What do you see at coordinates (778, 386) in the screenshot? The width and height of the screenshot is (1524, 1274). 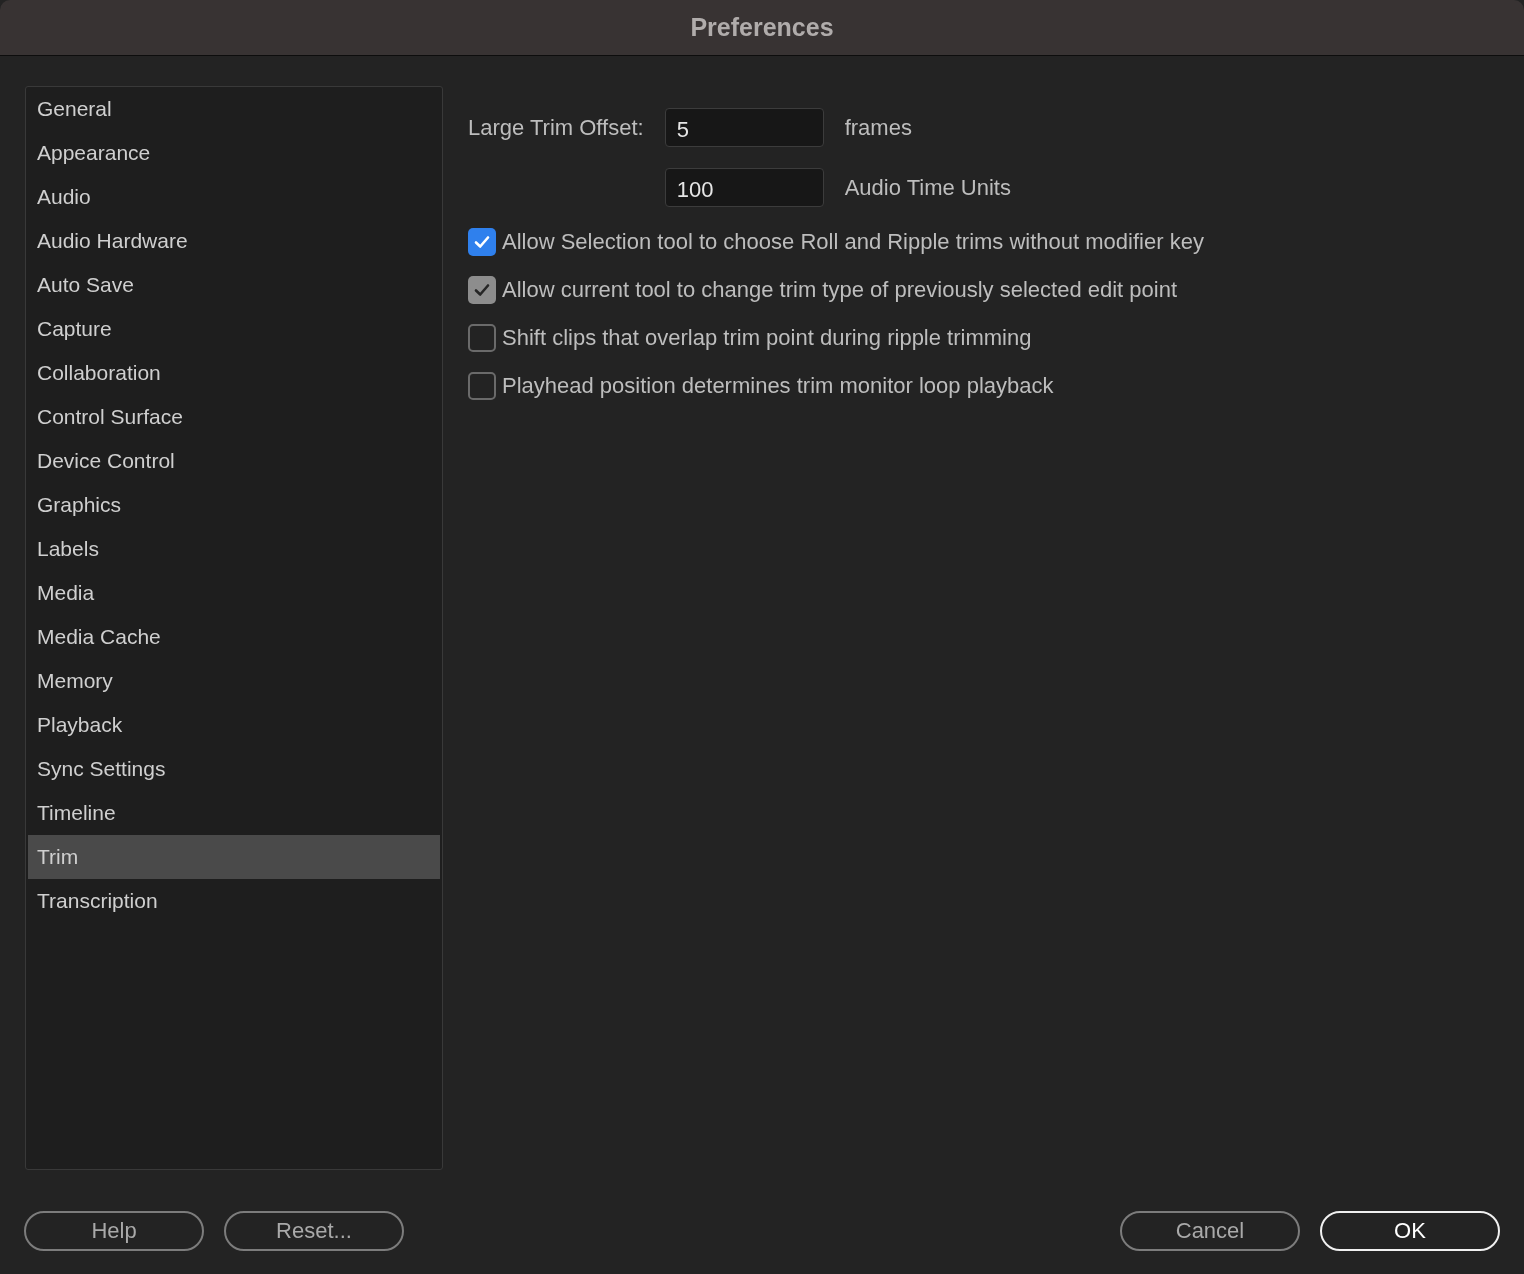 I see `checkbox-label: Playhead position determines trim monitor loop playback` at bounding box center [778, 386].